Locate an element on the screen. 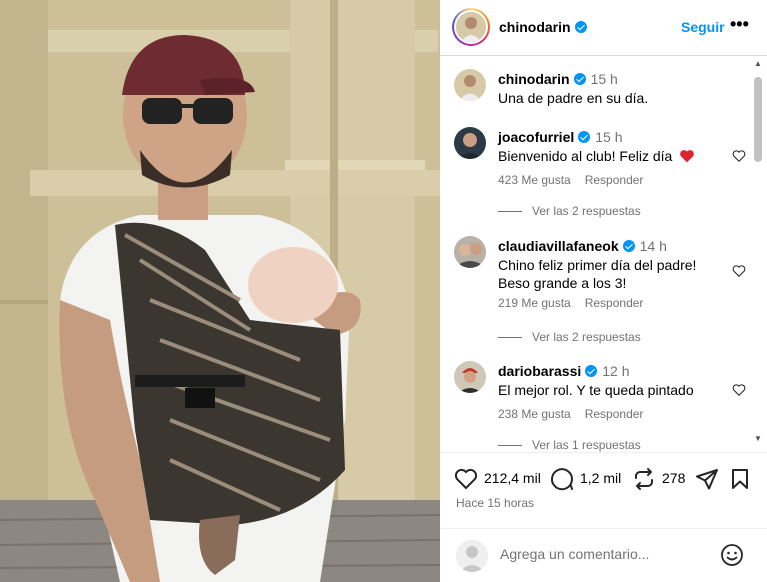  comment-username: dariobarassi 12 h is located at coordinates (564, 371).